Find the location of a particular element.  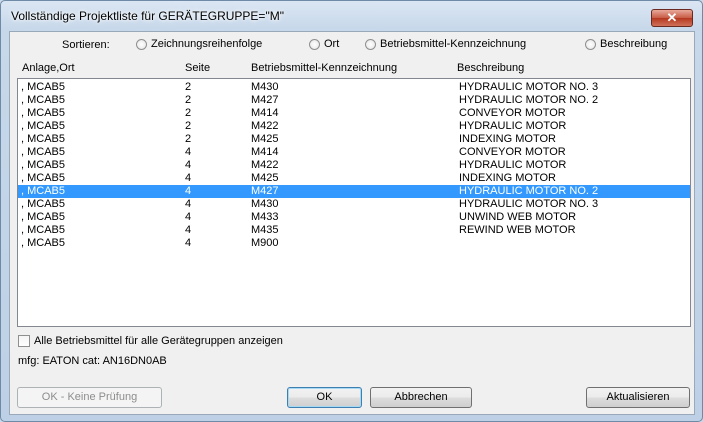

list-row: , MCAB5 2 M414 CONVEYOR MOTOR is located at coordinates (354, 113).